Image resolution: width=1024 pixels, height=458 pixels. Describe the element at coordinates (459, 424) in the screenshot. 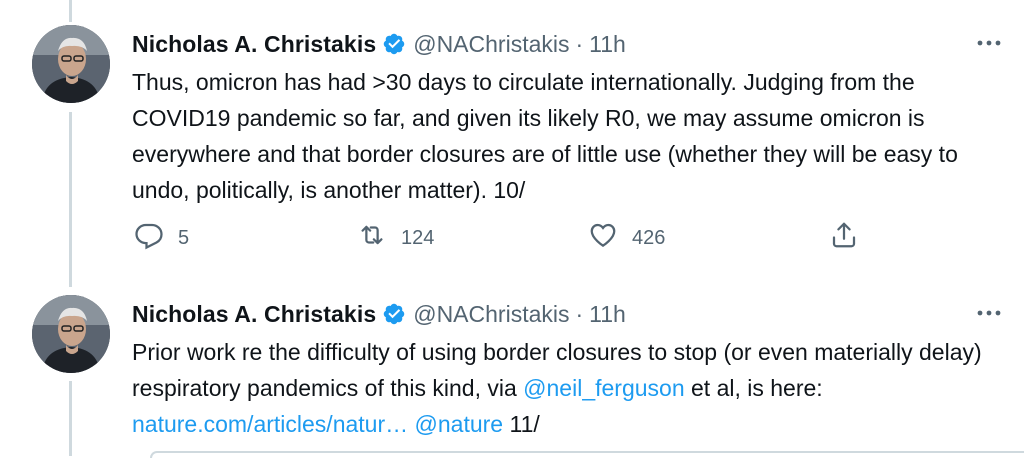

I see `mention-link: @nature` at that location.